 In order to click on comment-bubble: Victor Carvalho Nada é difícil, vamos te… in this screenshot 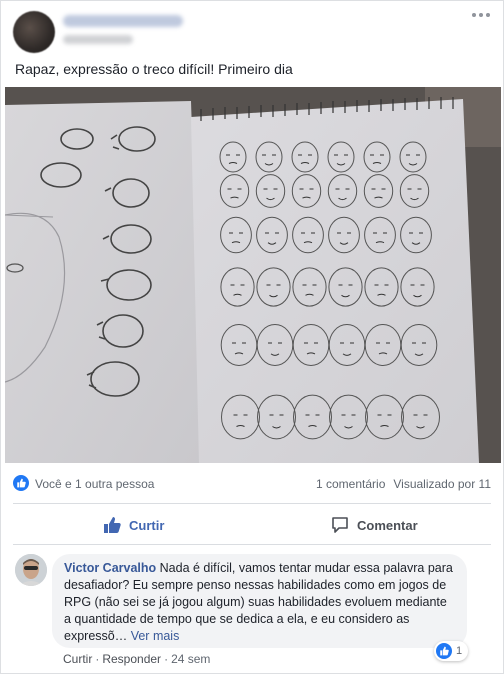, I will do `click(259, 601)`.